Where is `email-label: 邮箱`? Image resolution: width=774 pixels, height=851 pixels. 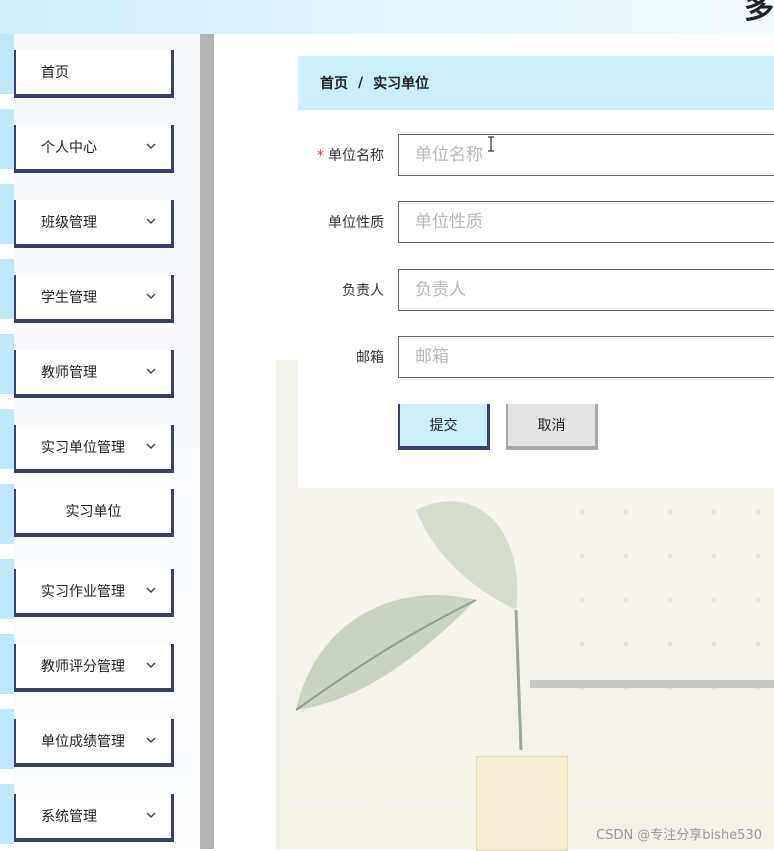 email-label: 邮箱 is located at coordinates (370, 358).